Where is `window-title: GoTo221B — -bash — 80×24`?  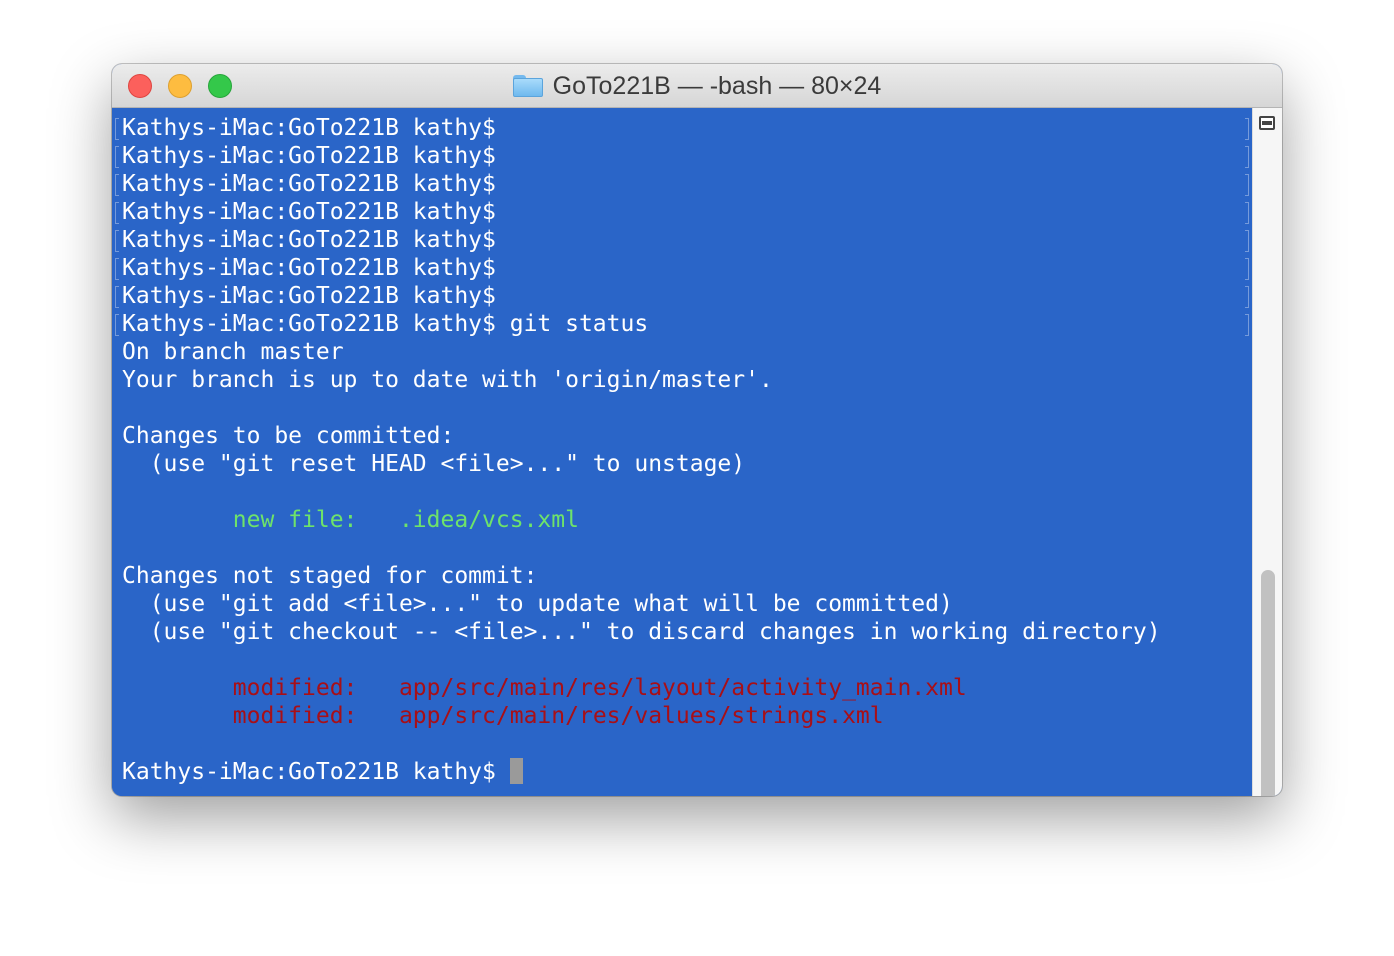 window-title: GoTo221B — -bash — 80×24 is located at coordinates (717, 85).